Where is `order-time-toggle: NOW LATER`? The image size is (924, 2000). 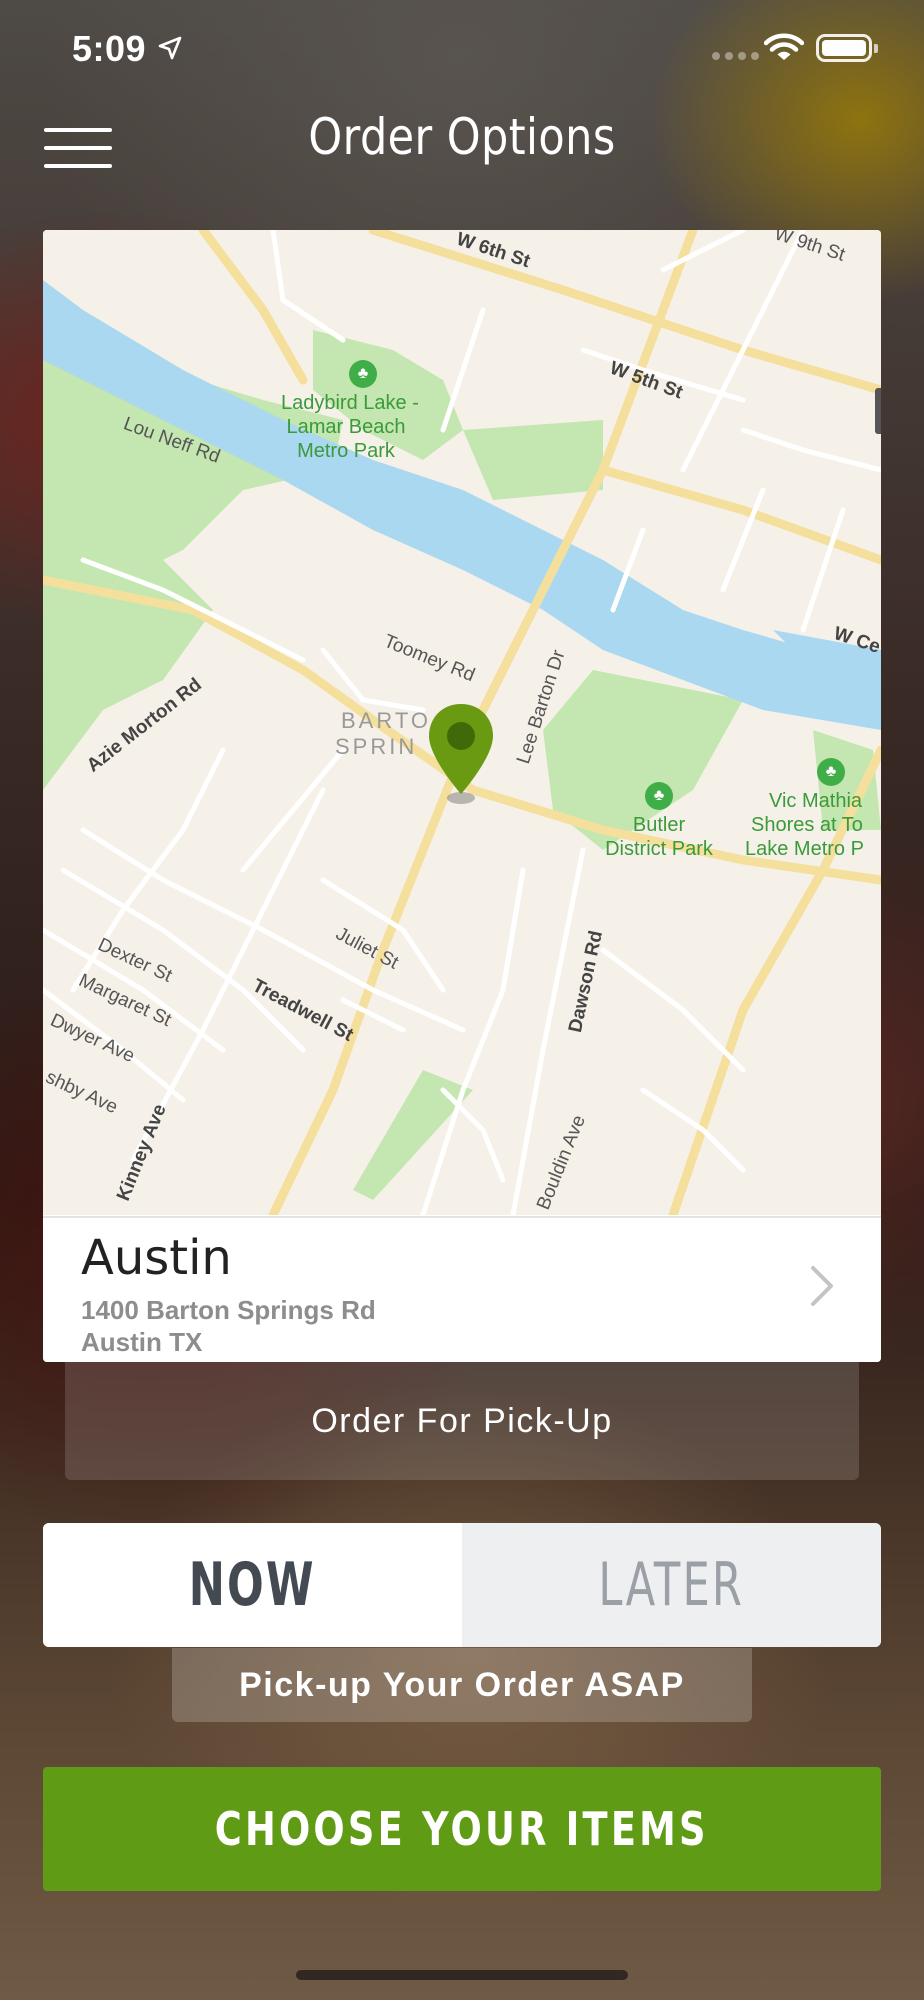 order-time-toggle: NOW LATER is located at coordinates (462, 1585).